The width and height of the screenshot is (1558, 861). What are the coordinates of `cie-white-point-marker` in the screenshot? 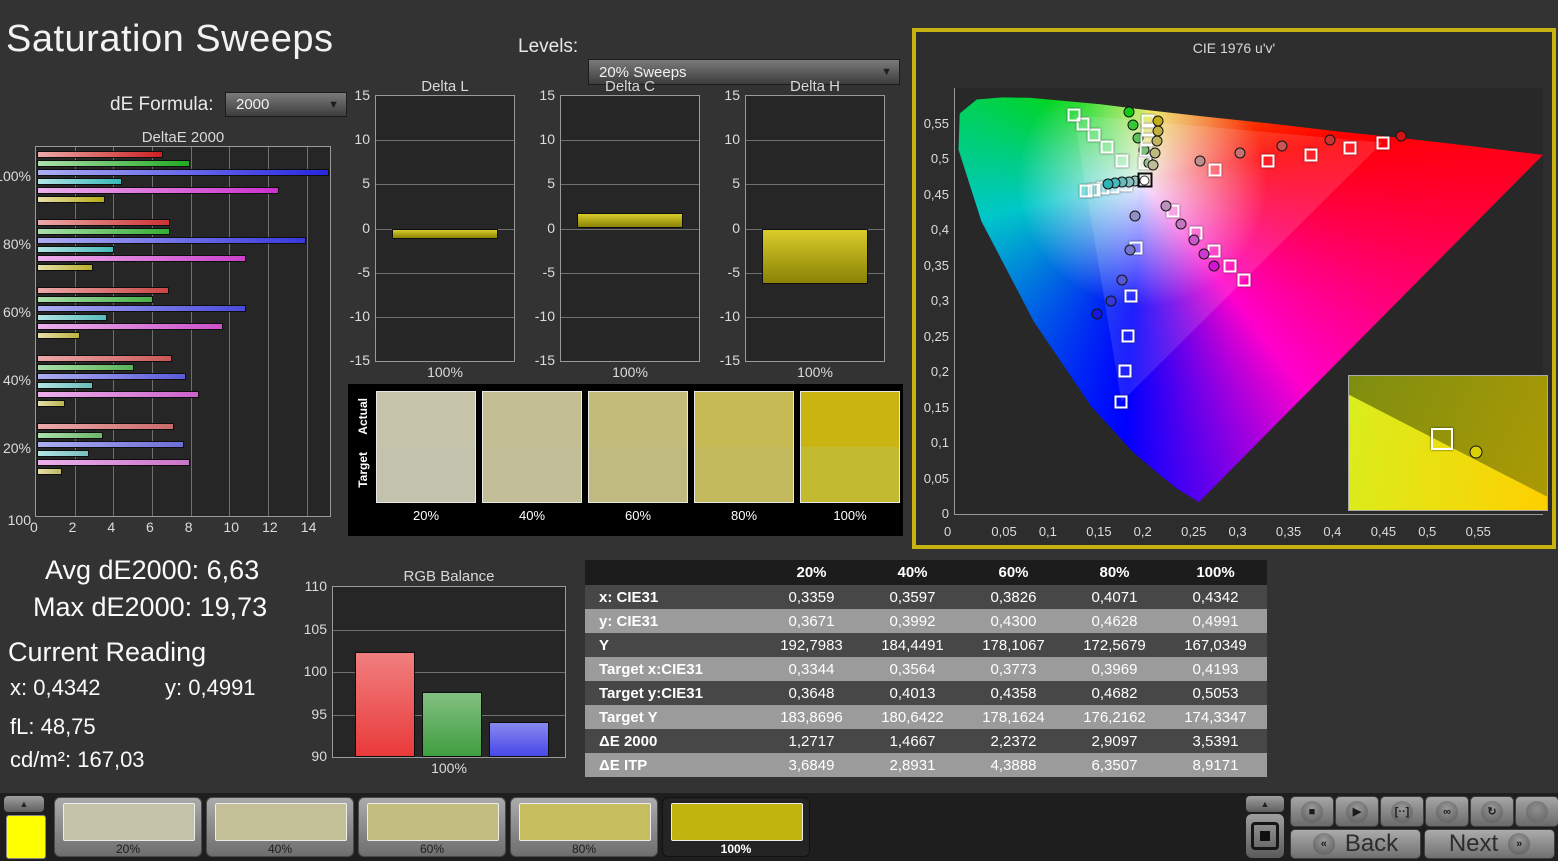 It's located at (1145, 180).